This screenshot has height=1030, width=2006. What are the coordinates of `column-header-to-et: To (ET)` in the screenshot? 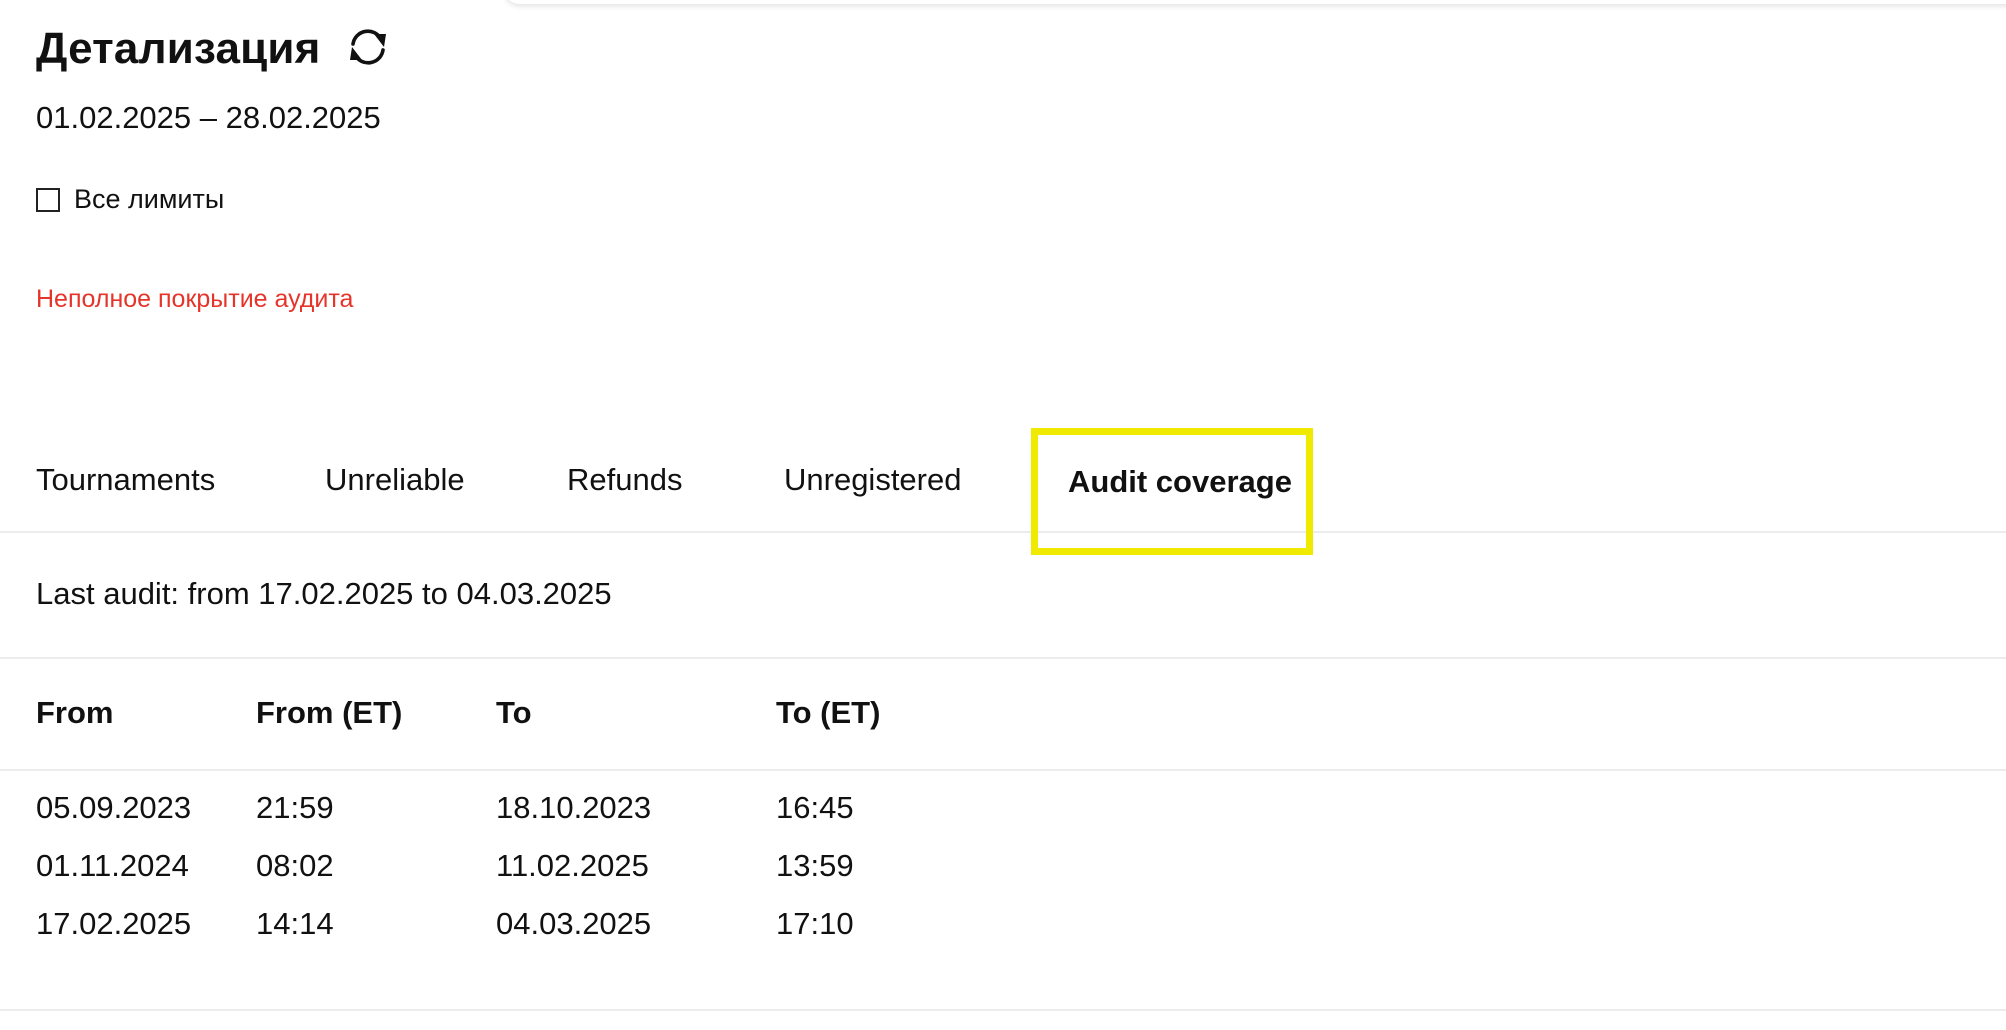 It's located at (828, 712).